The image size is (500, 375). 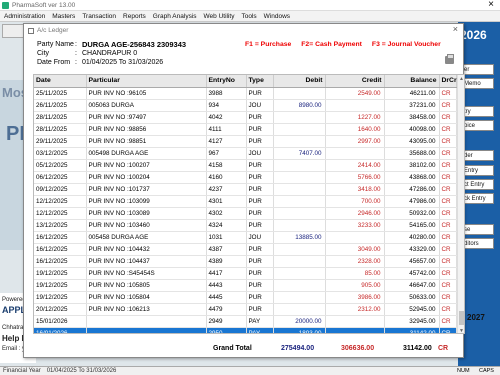 I want to click on cell-balance: 37231.00, so click(x=412, y=105).